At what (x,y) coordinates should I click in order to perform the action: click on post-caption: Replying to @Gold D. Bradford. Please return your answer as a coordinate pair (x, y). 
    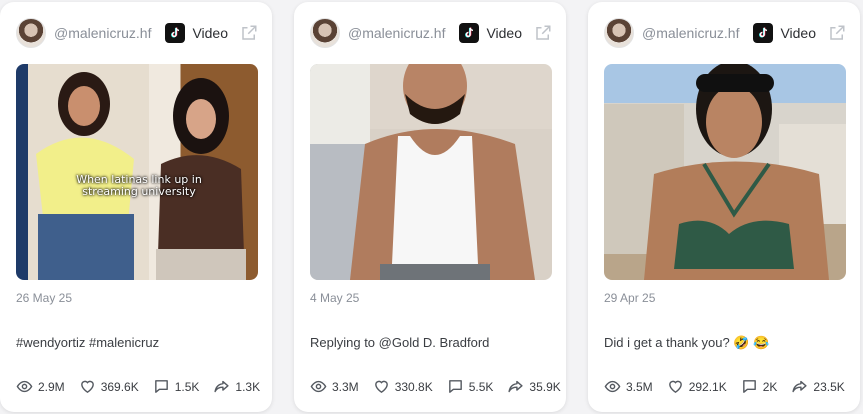
    Looking at the image, I should click on (400, 342).